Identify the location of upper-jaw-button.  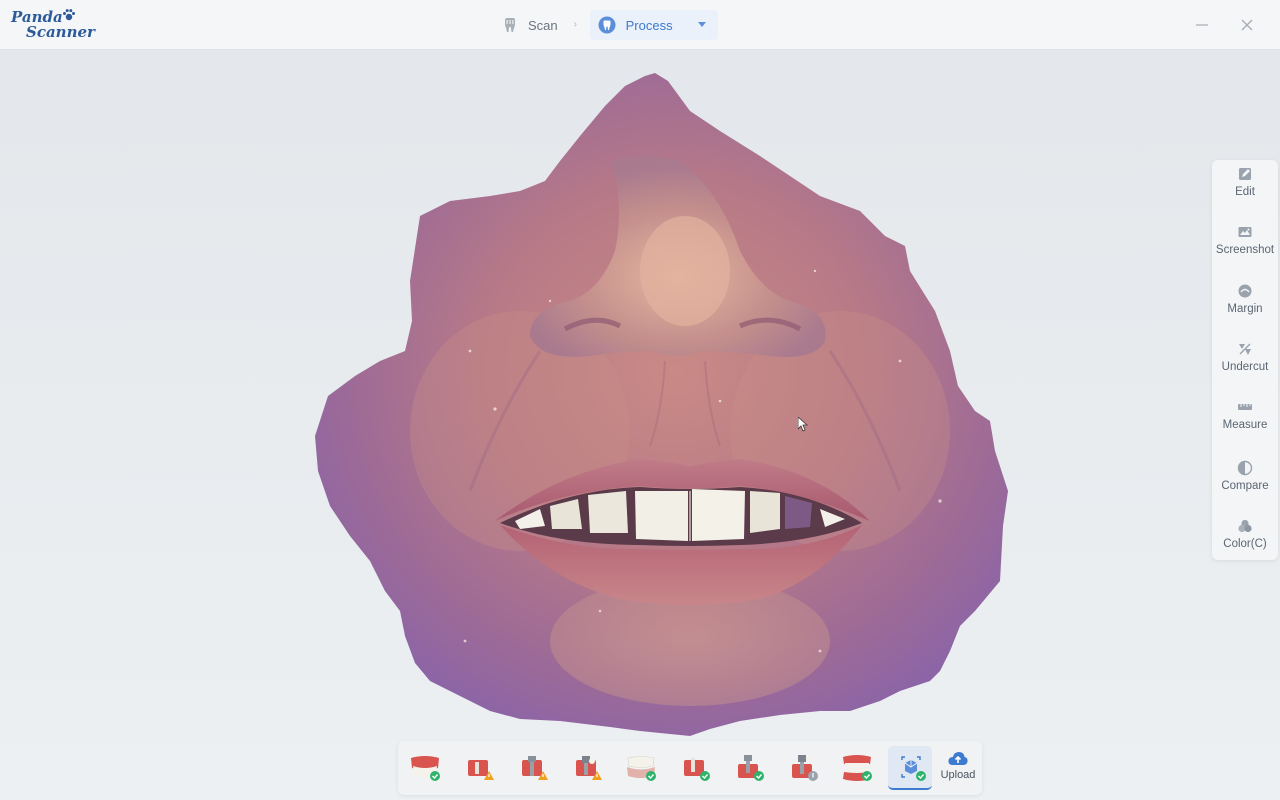
(424, 768).